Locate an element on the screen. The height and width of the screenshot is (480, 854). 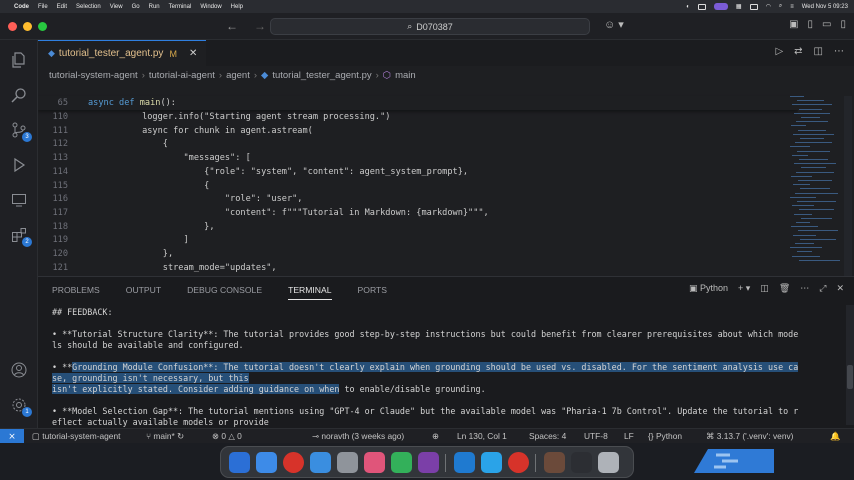
search-tray-icon: ⌕ is located at coordinates (780, 6).